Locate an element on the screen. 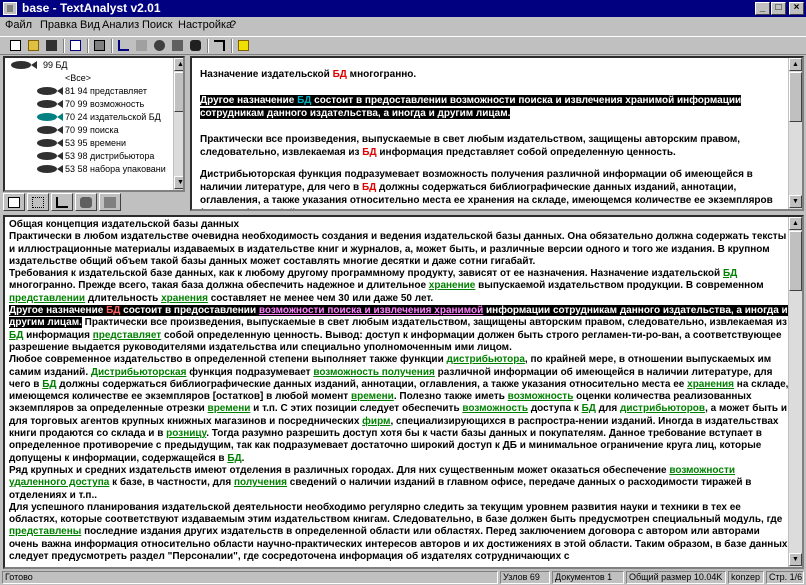  tree-item-label: 70 99 поиска is located at coordinates (92, 130).